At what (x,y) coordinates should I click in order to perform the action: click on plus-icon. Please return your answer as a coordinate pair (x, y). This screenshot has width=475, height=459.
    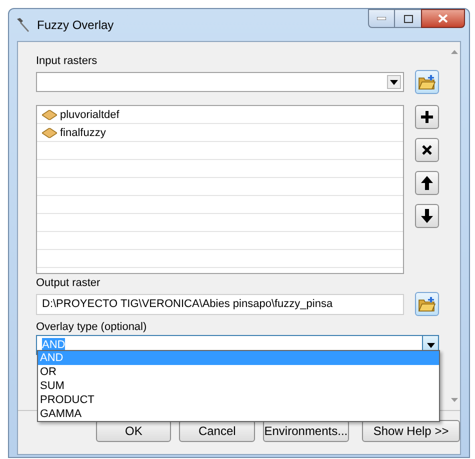
    Looking at the image, I should click on (427, 117).